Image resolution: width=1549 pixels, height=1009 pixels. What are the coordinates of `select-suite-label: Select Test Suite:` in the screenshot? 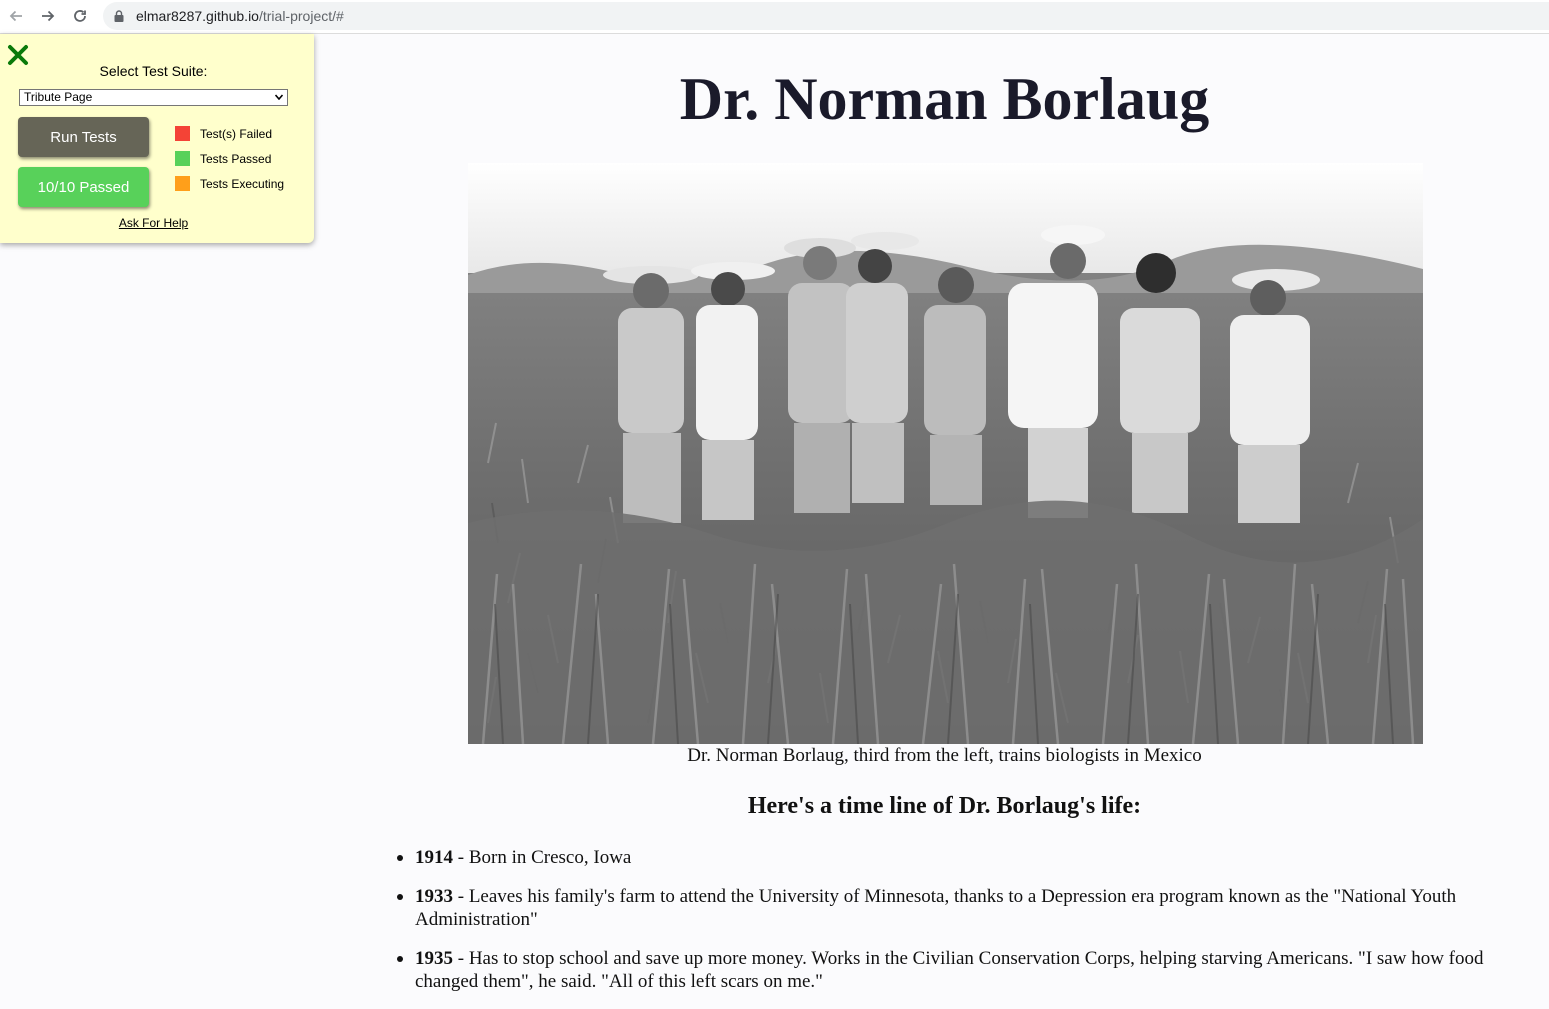 It's located at (153, 71).